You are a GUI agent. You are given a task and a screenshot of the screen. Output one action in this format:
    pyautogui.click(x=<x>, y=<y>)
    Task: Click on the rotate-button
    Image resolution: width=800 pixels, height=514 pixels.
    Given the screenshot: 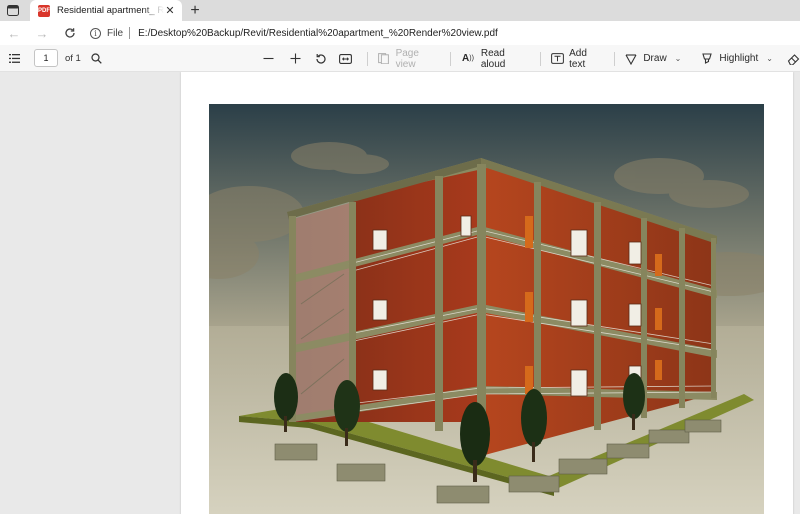 What is the action you would take?
    pyautogui.click(x=321, y=58)
    